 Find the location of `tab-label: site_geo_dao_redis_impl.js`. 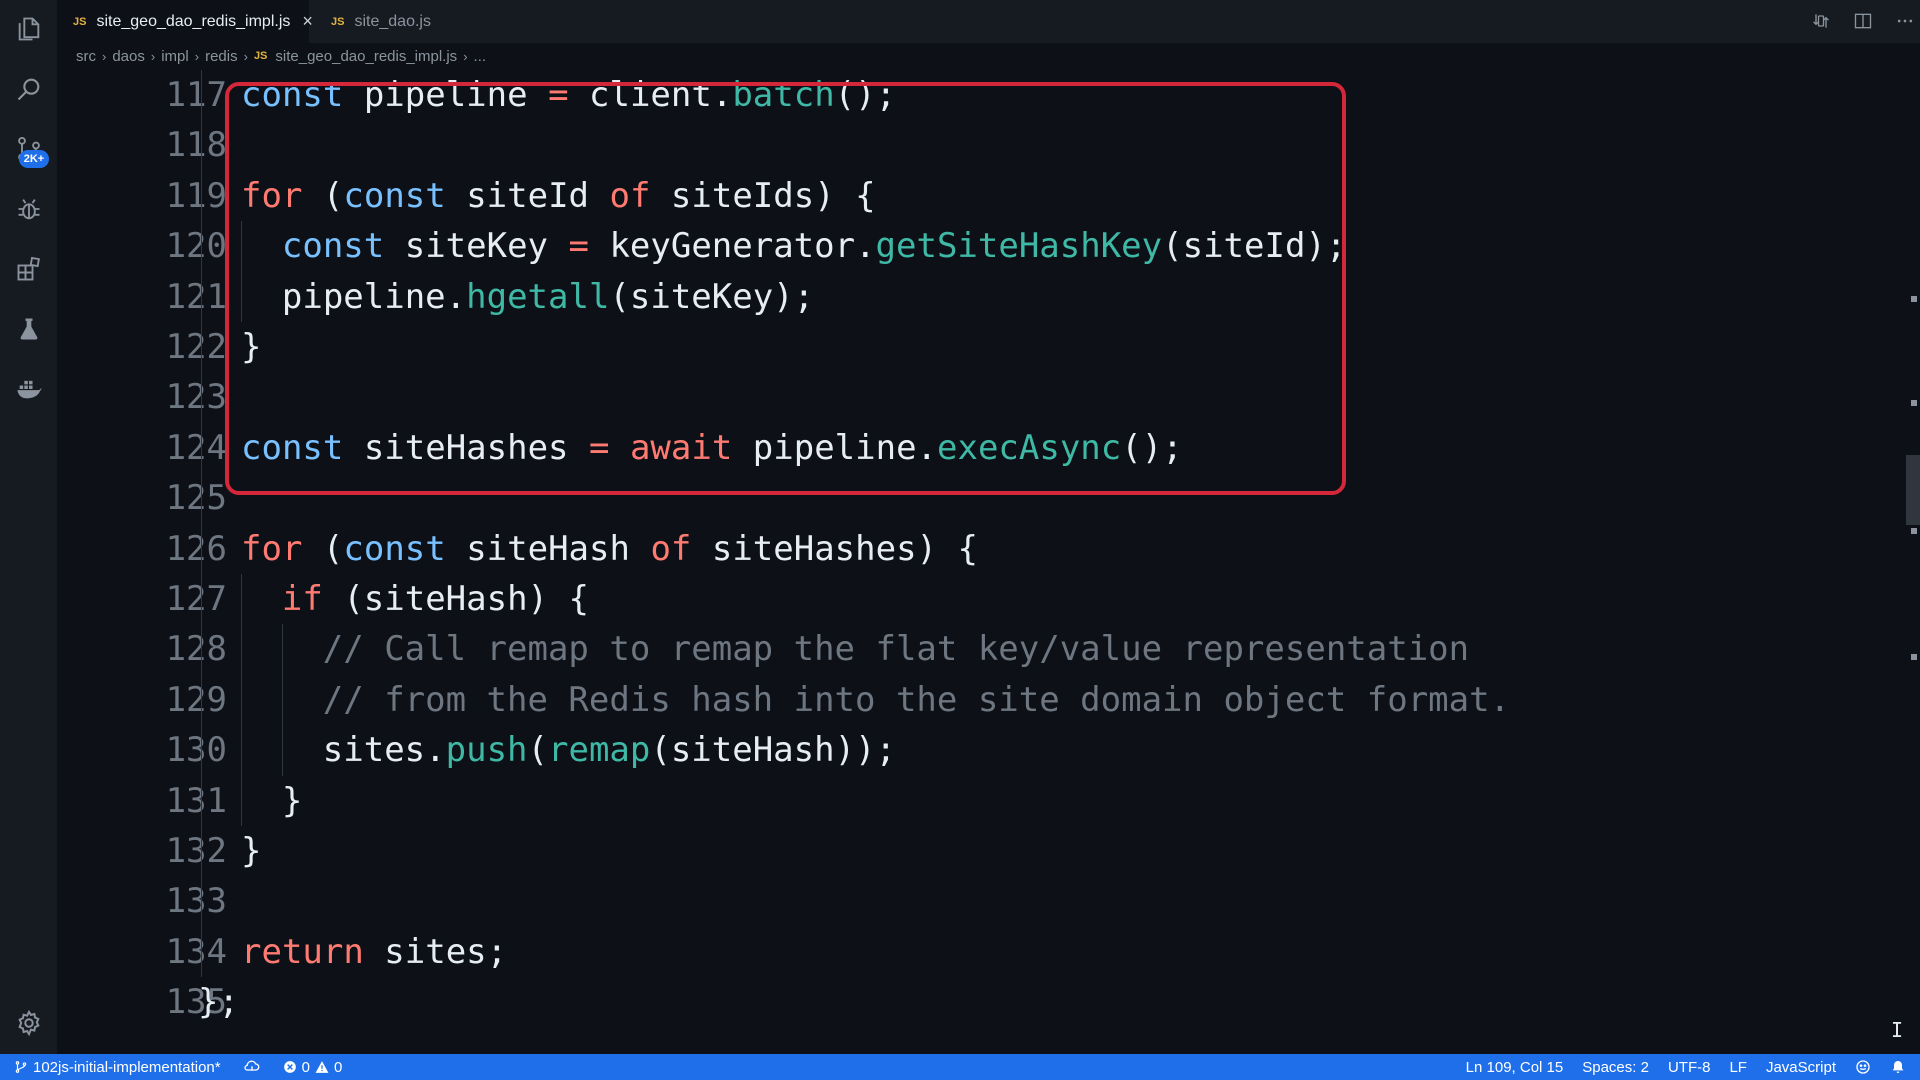

tab-label: site_geo_dao_redis_impl.js is located at coordinates (193, 21).